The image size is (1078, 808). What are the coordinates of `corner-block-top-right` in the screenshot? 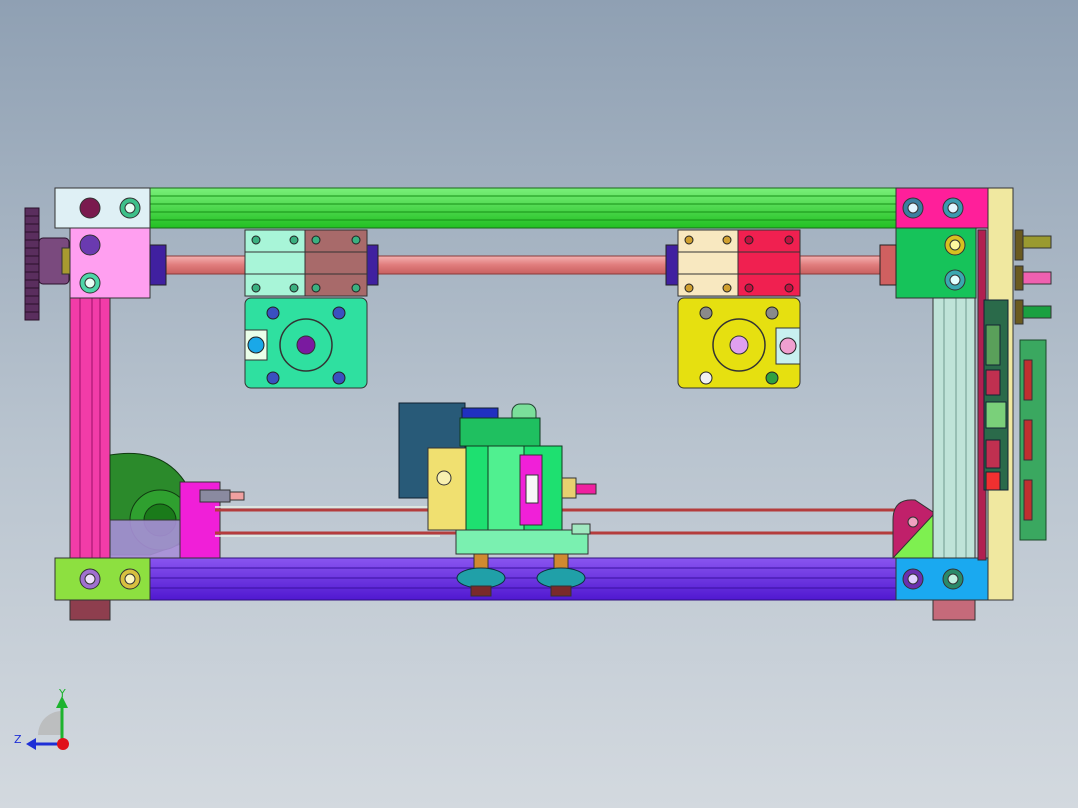 It's located at (942, 243).